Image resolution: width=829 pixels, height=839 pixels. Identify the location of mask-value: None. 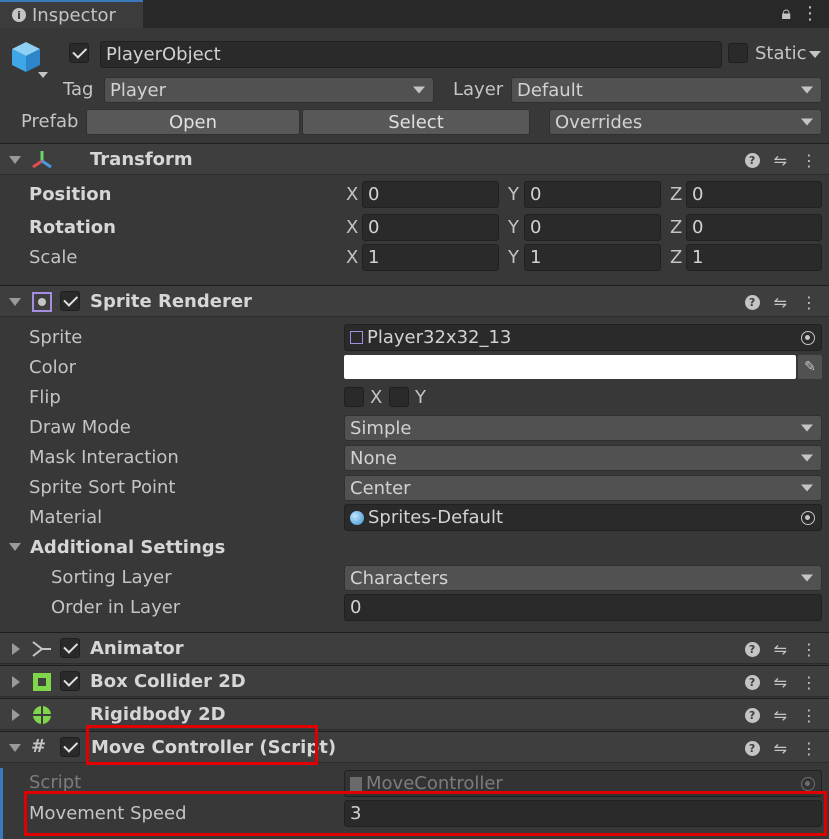
(373, 458).